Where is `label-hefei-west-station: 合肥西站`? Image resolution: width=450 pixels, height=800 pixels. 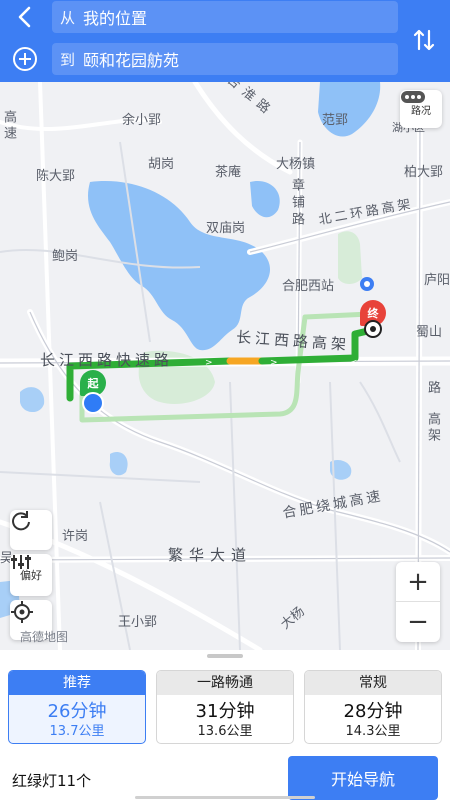
label-hefei-west-station: 合肥西站 is located at coordinates (308, 286).